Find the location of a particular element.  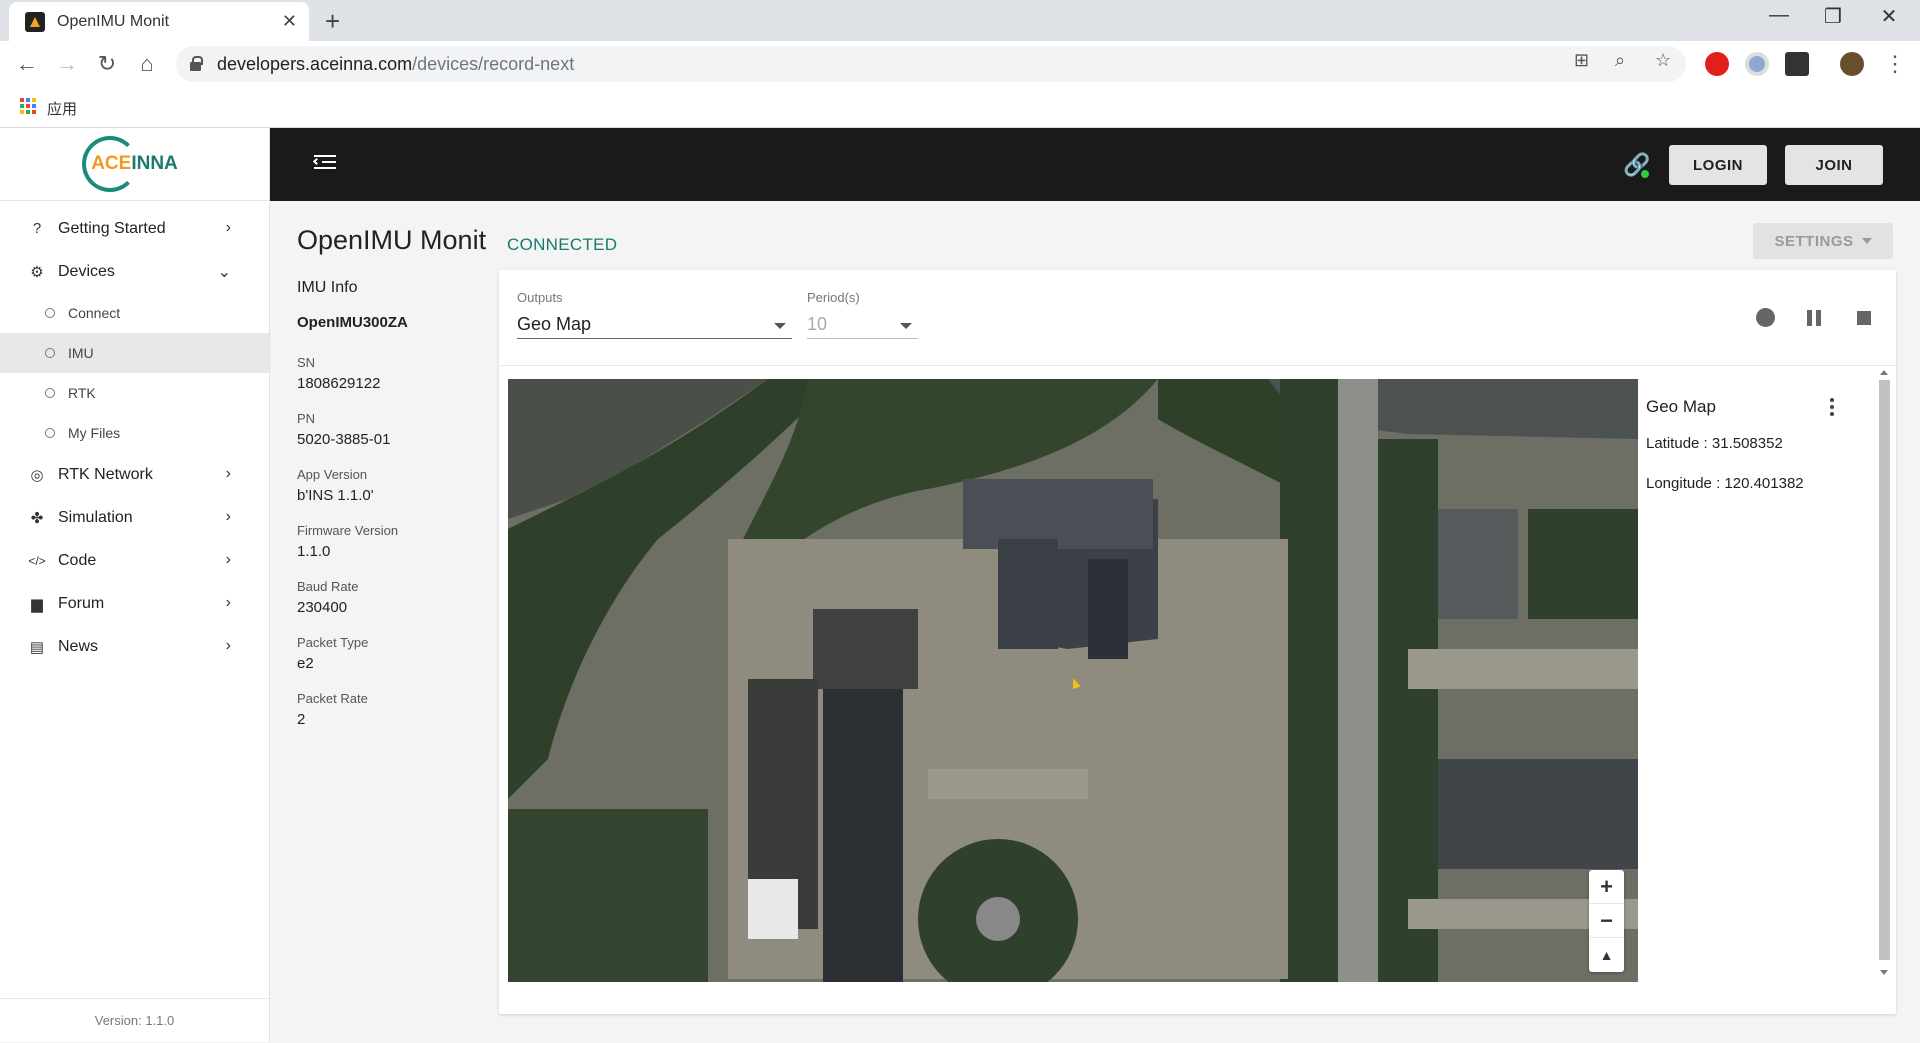

lock-icon is located at coordinates (196, 63).